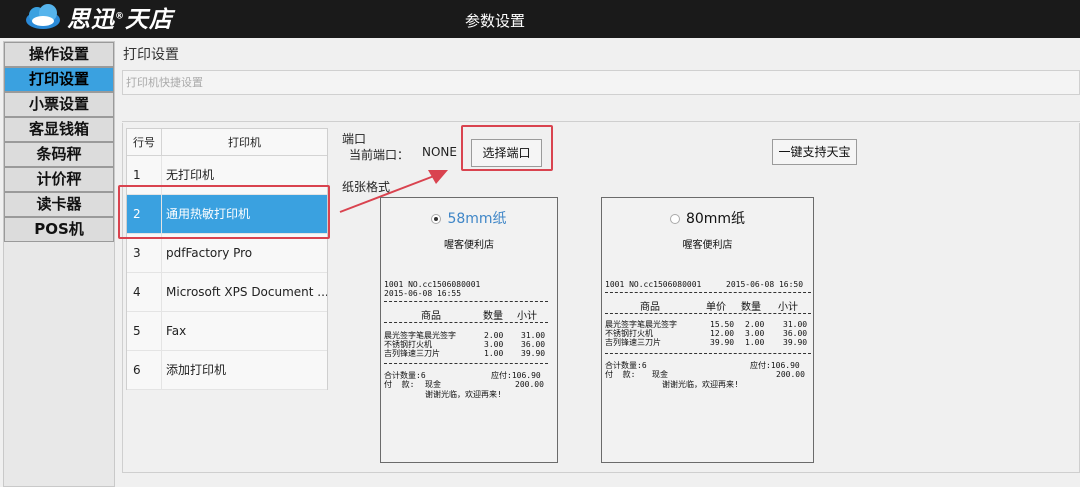 This screenshot has width=1080, height=487. I want to click on column-header-printer: 打印机, so click(244, 142).